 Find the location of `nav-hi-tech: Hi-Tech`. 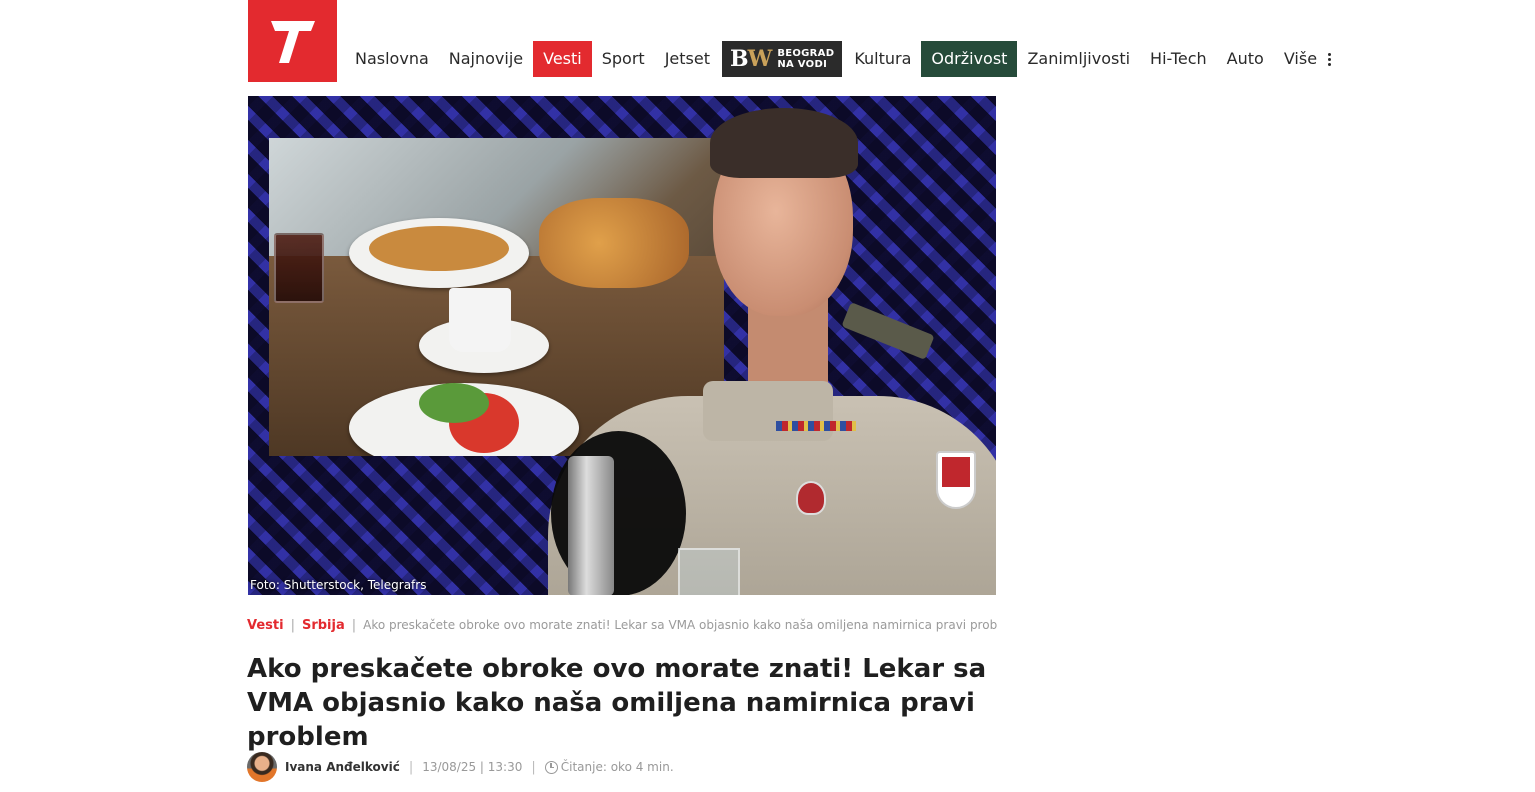

nav-hi-tech: Hi-Tech is located at coordinates (1178, 59).